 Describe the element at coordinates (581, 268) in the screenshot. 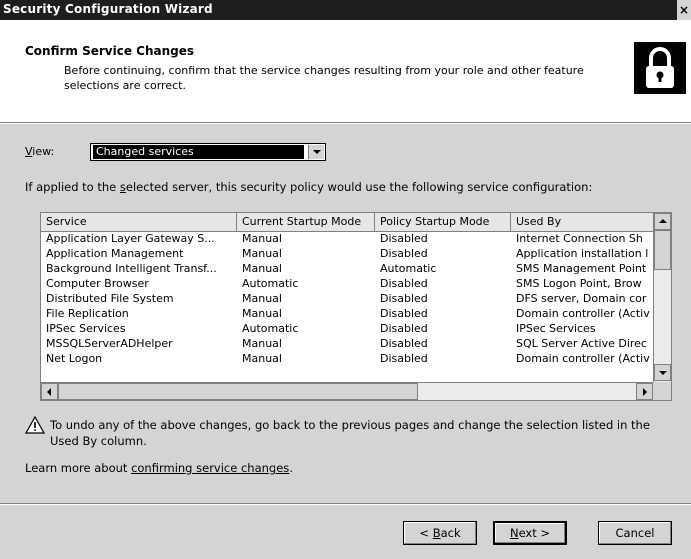

I see `table-cell: SMS Management Point` at that location.